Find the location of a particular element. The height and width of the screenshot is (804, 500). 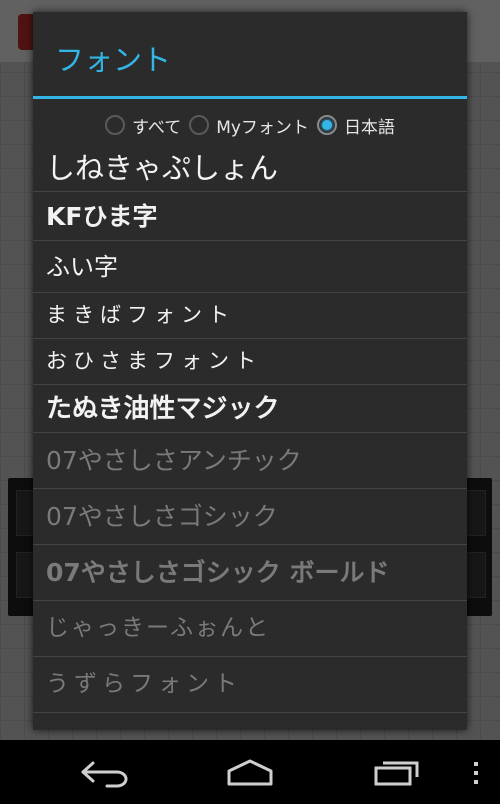

font-item-jackie: じゃっきーふぉんと is located at coordinates (250, 629).